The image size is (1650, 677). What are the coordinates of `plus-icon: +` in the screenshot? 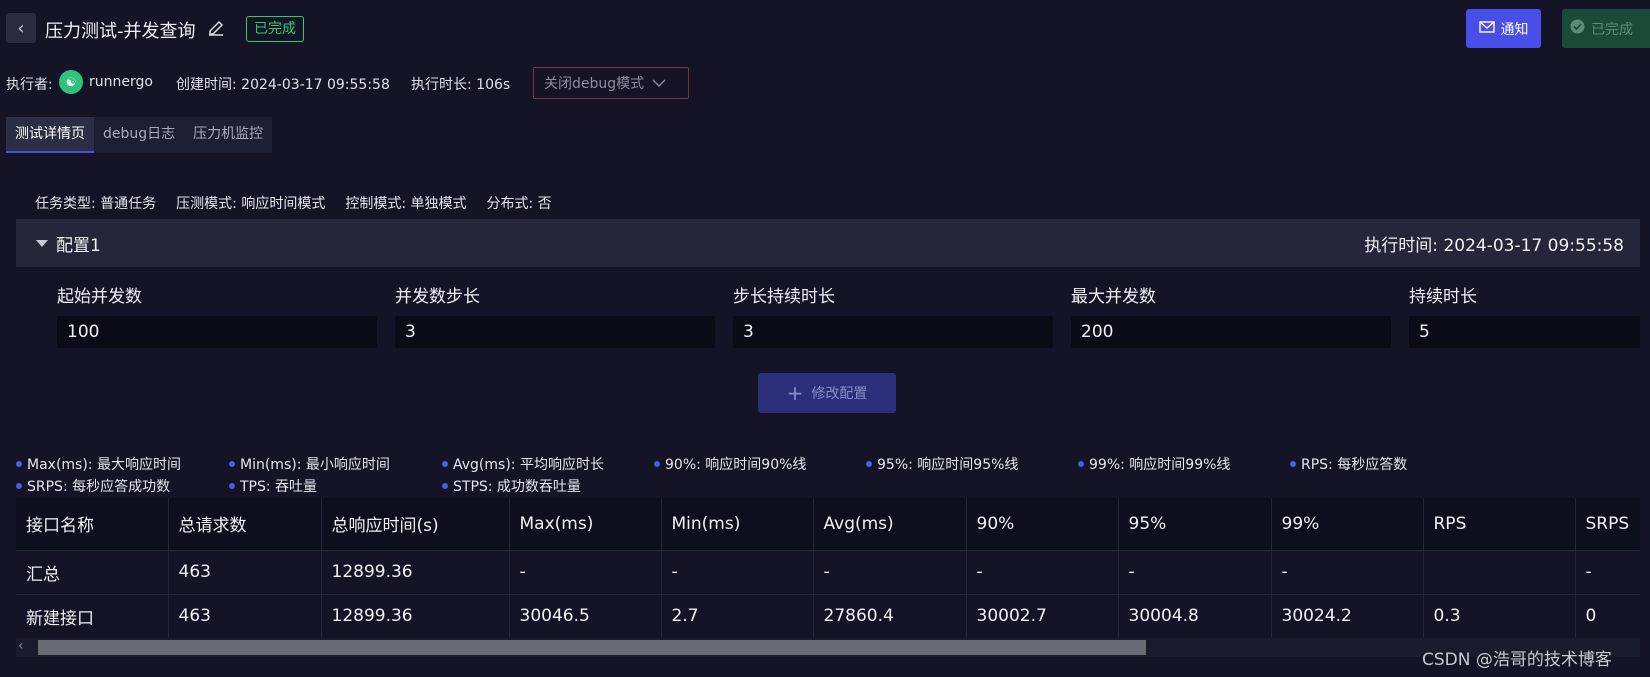 It's located at (795, 393).